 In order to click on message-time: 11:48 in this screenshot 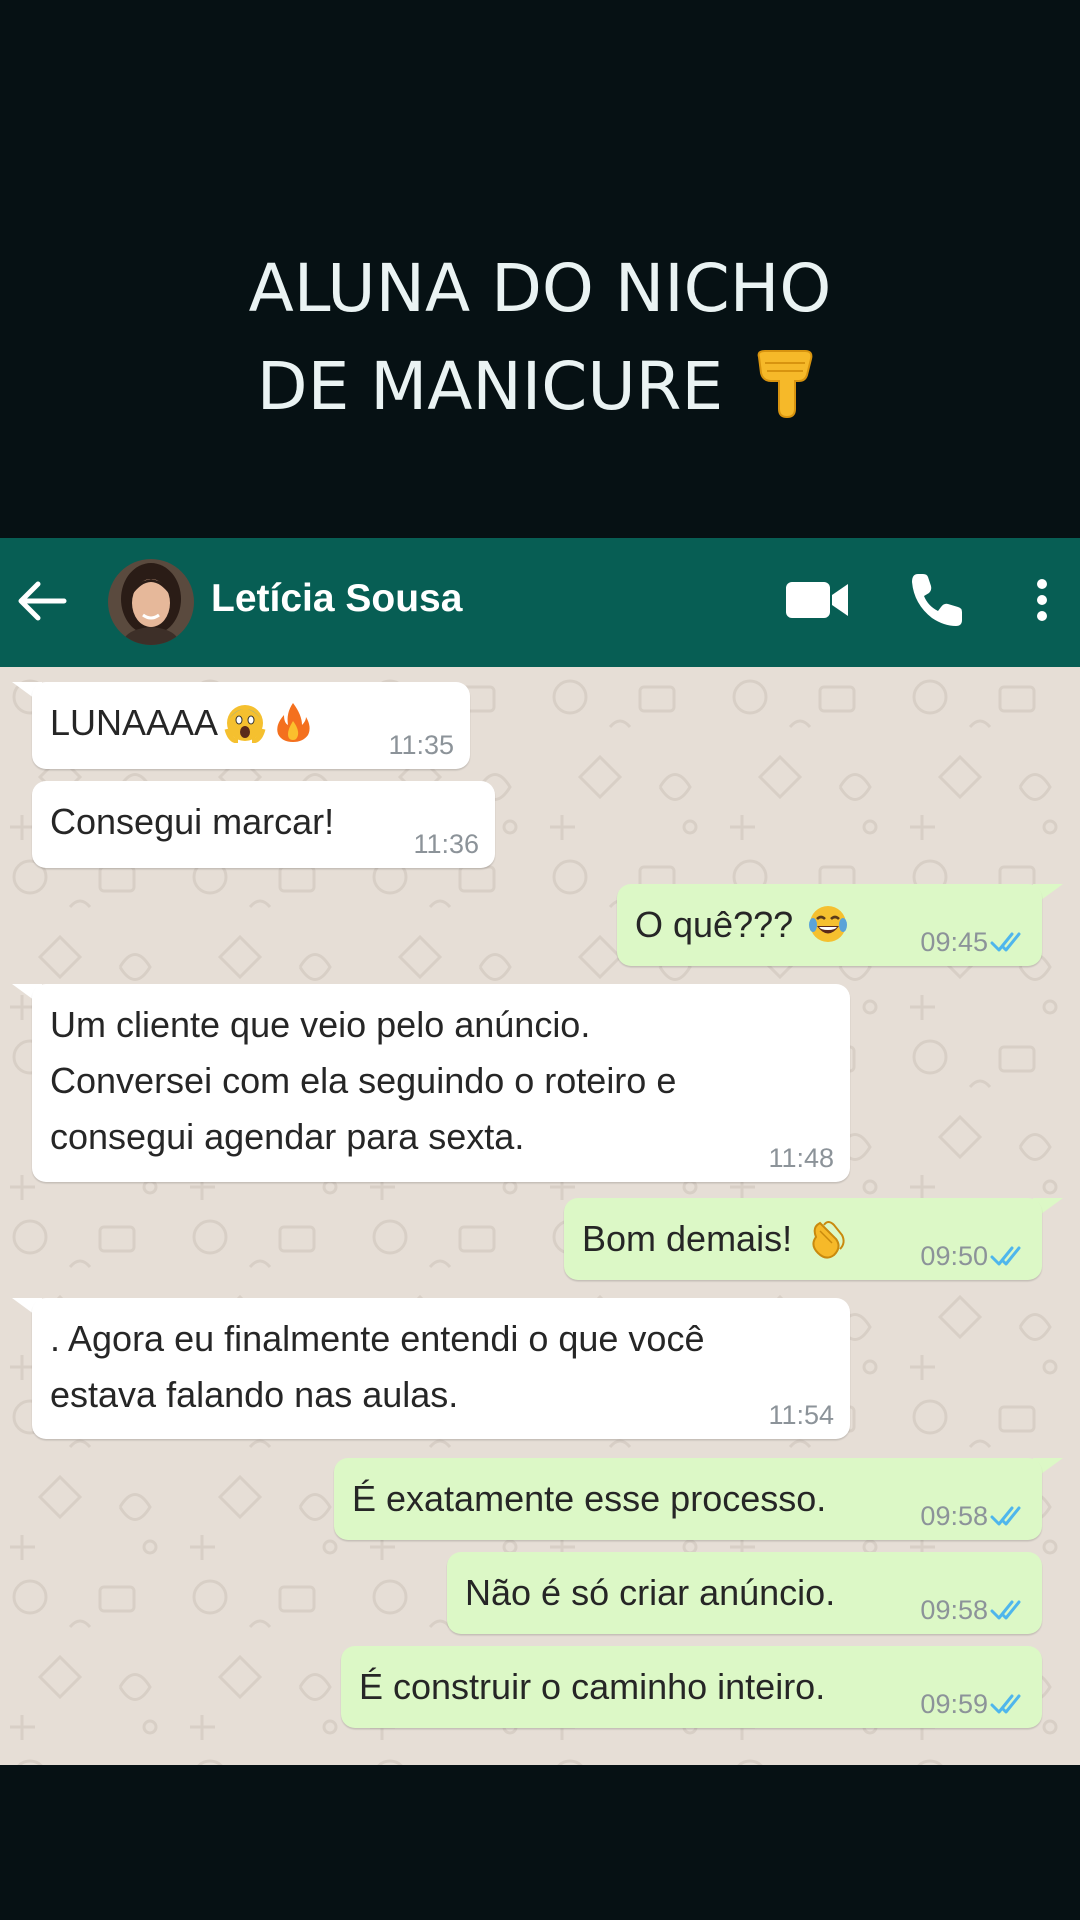, I will do `click(801, 1158)`.